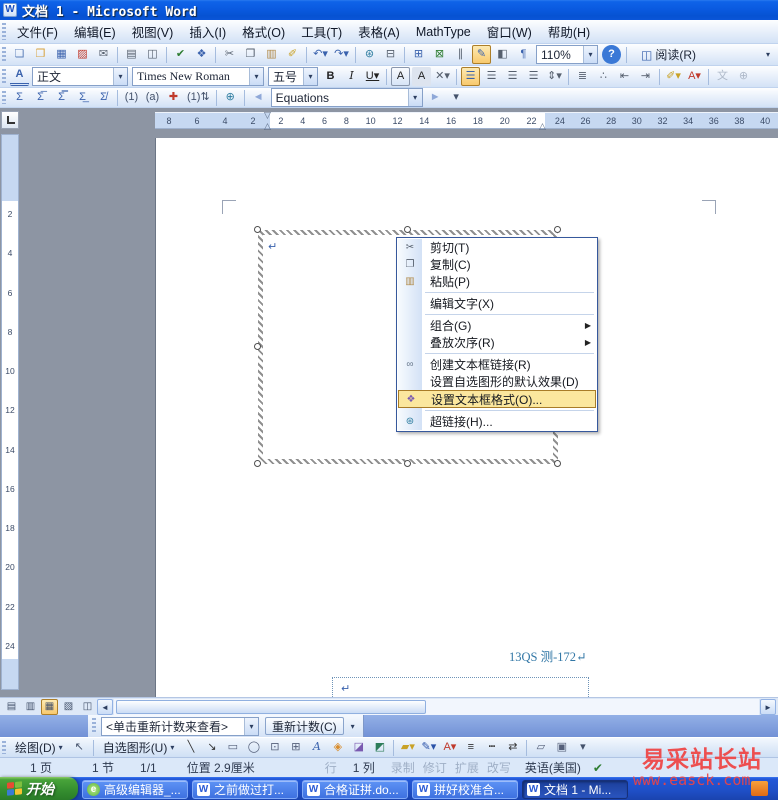 The image size is (778, 800). What do you see at coordinates (10, 120) in the screenshot?
I see `tab-selector` at bounding box center [10, 120].